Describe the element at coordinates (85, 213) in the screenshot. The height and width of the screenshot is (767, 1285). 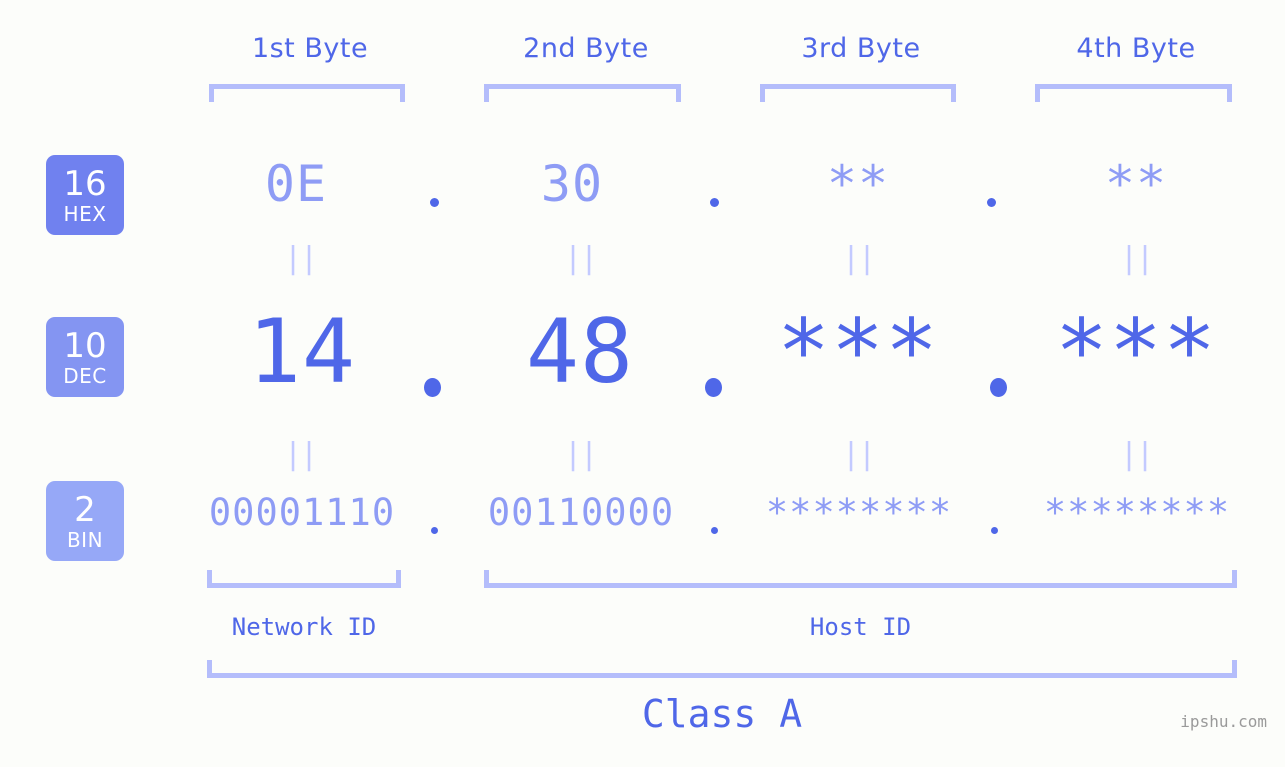
I see `base-badge-hex-name: HEX` at that location.